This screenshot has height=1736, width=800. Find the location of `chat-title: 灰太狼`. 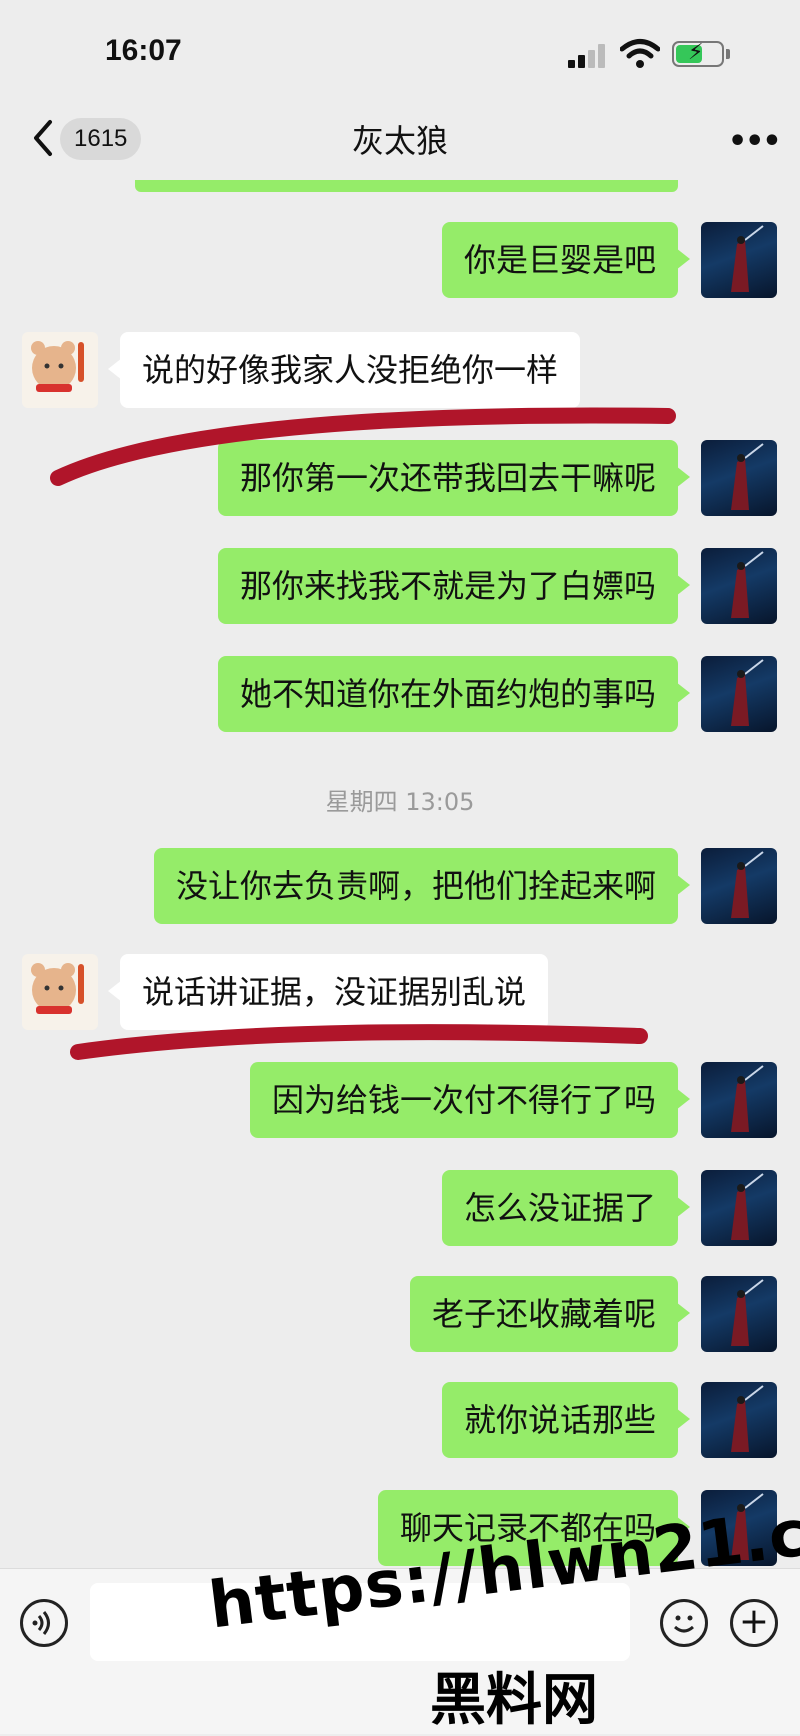

chat-title: 灰太狼 is located at coordinates (399, 141).